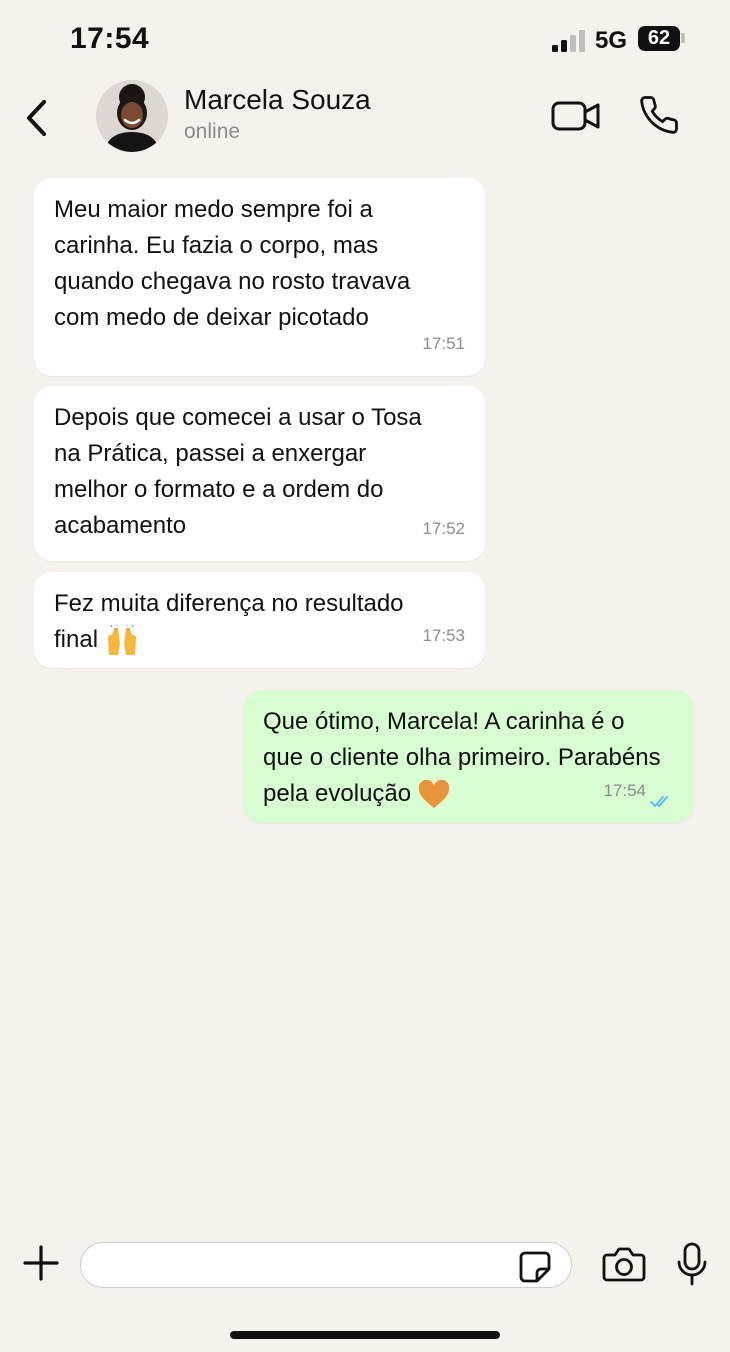 The width and height of the screenshot is (730, 1352). I want to click on message-time: 17:54, so click(624, 790).